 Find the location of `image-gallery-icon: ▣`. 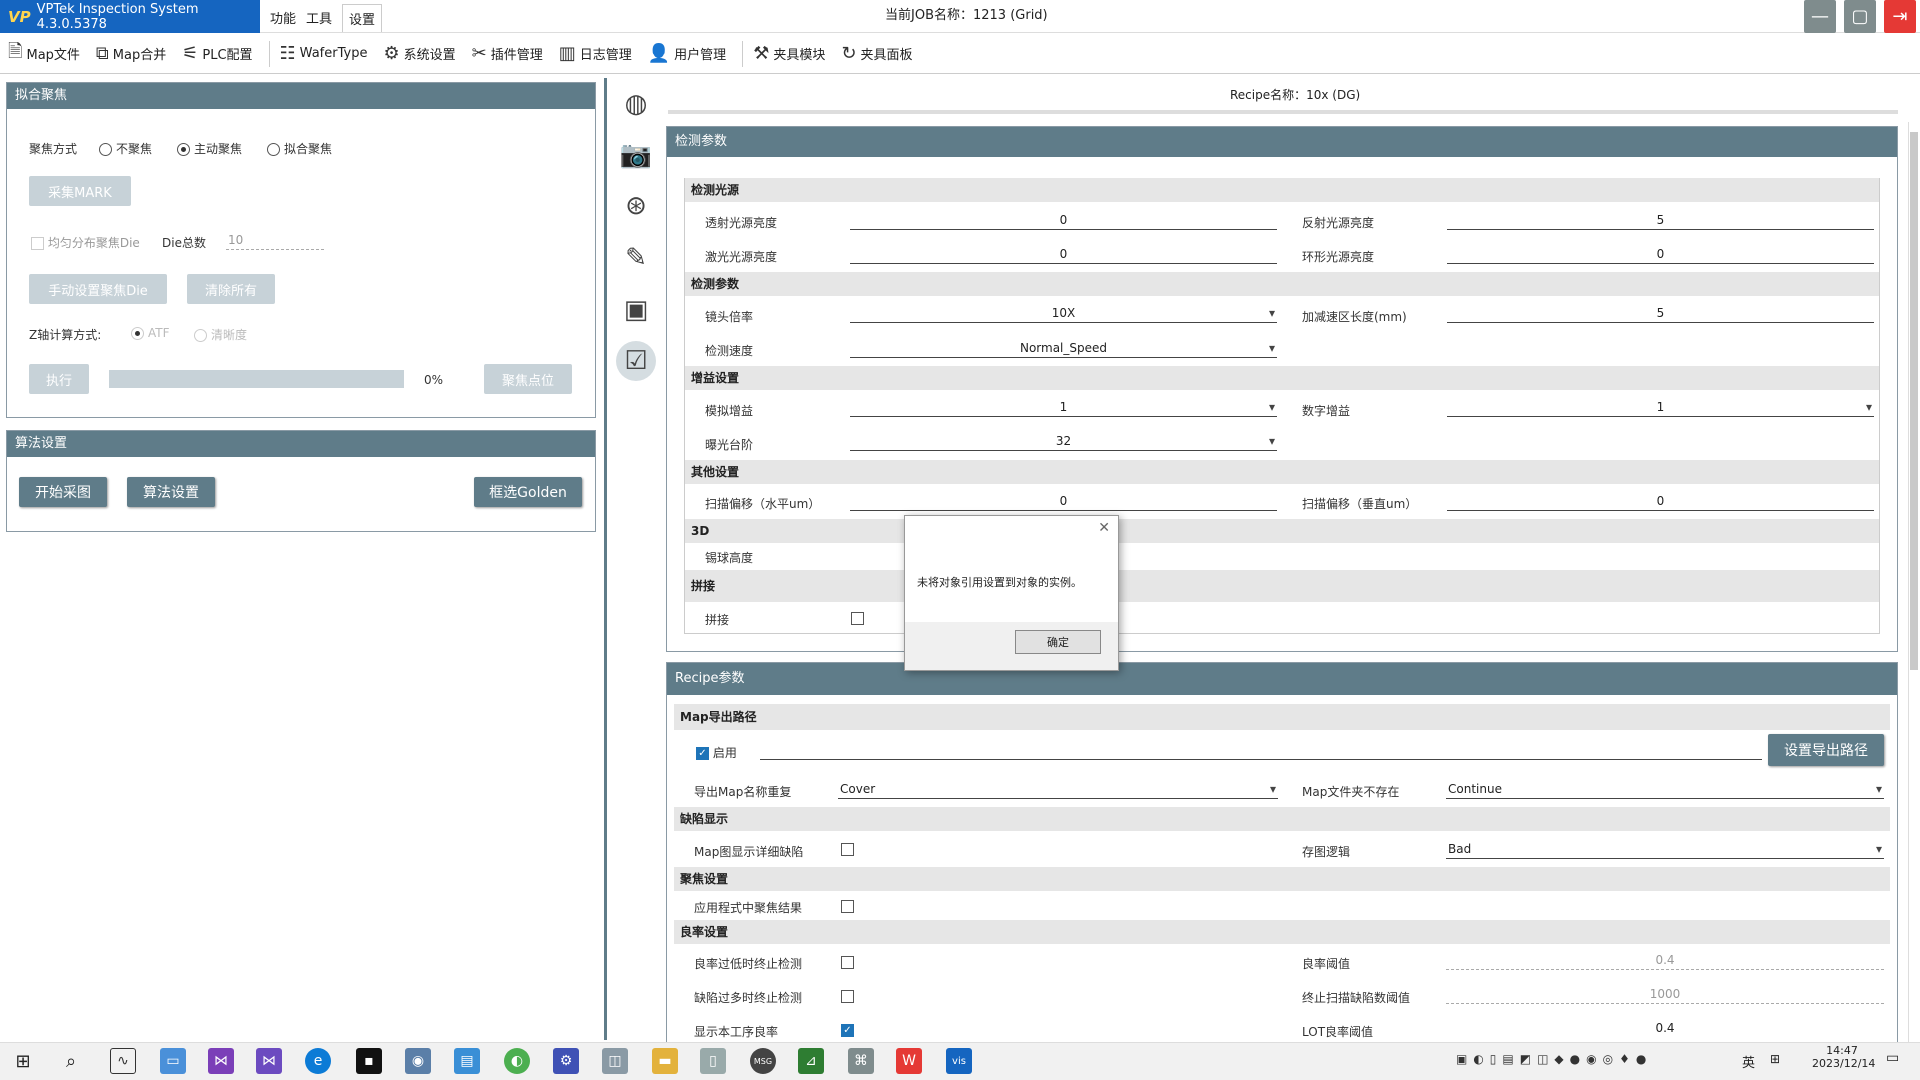

image-gallery-icon: ▣ is located at coordinates (636, 310).